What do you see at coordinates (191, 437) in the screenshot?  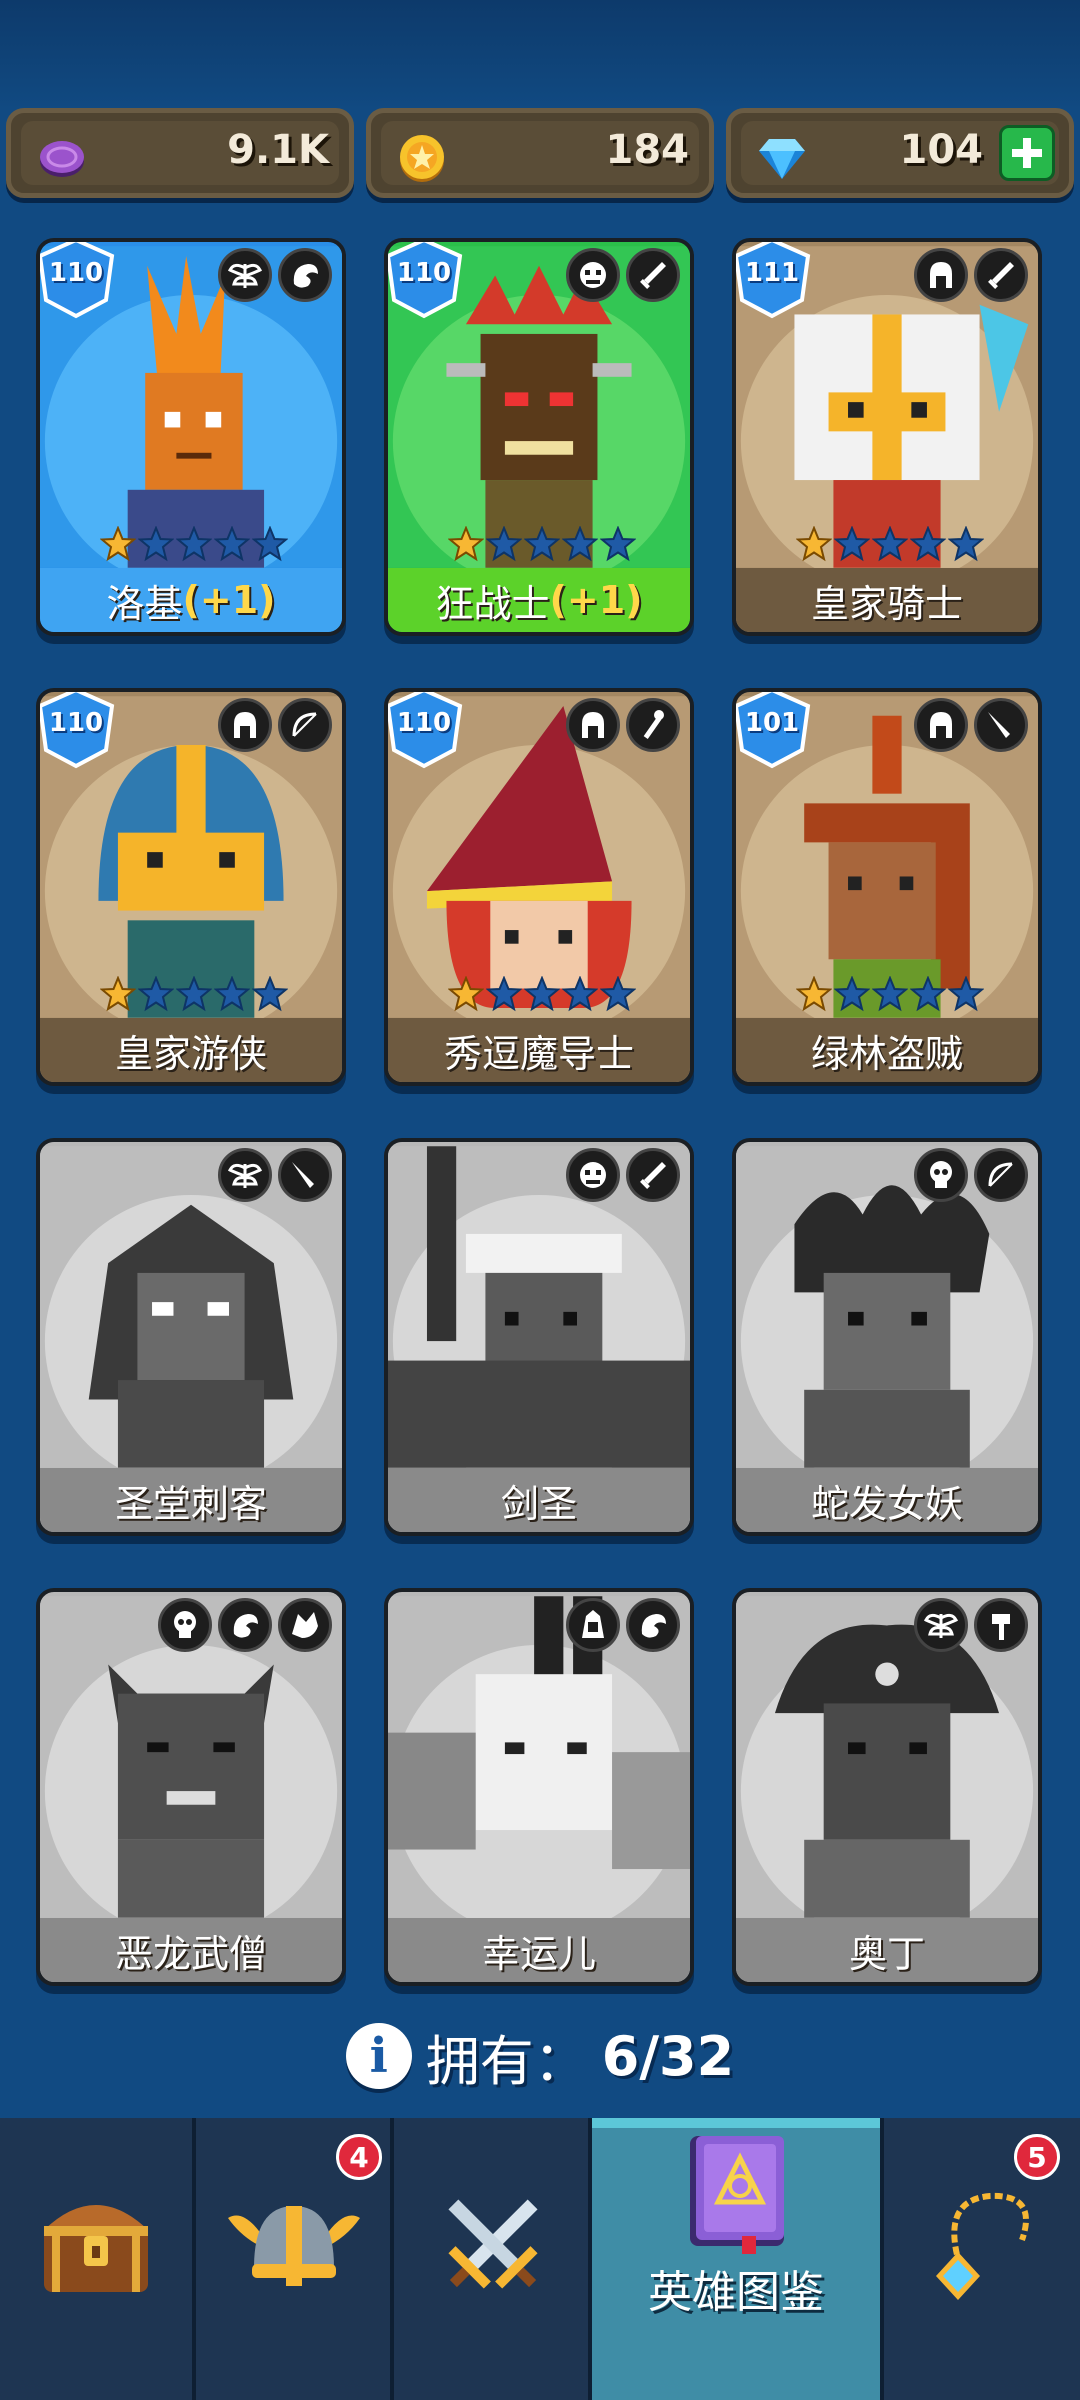 I see `hero-card: 110 洛基 (+1)` at bounding box center [191, 437].